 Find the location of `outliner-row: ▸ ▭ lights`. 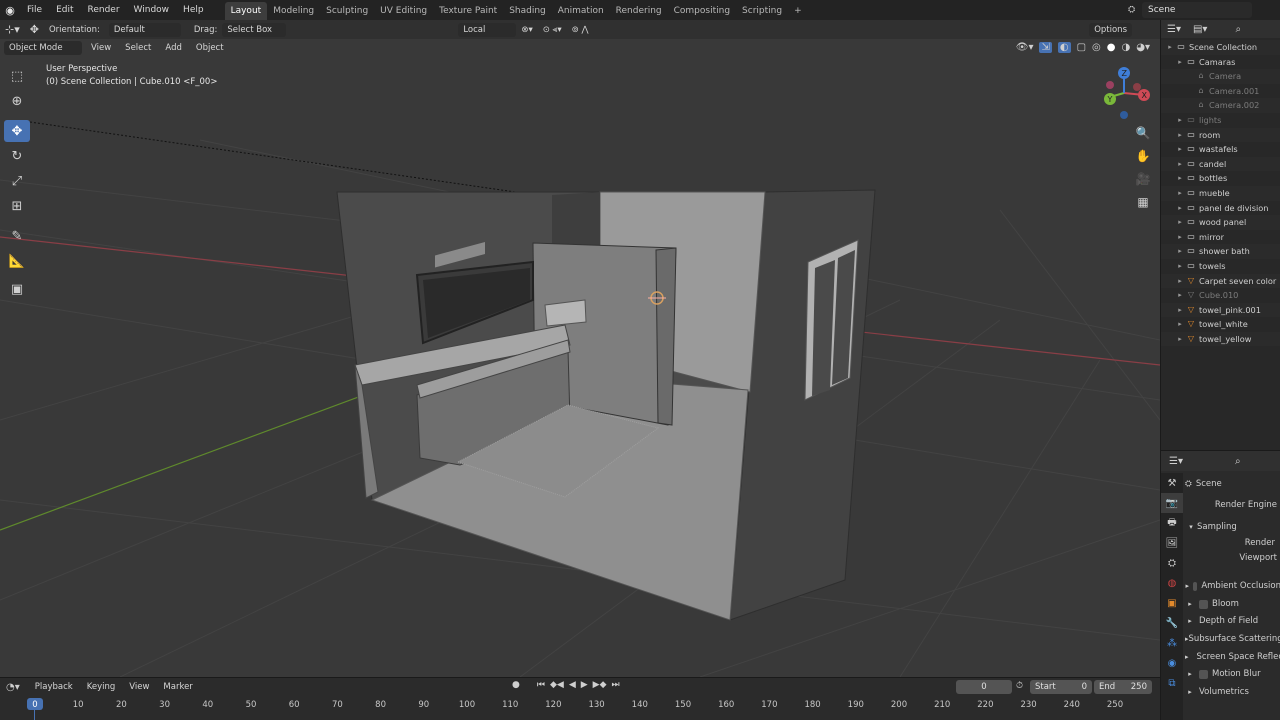

outliner-row: ▸ ▭ lights is located at coordinates (1220, 120).